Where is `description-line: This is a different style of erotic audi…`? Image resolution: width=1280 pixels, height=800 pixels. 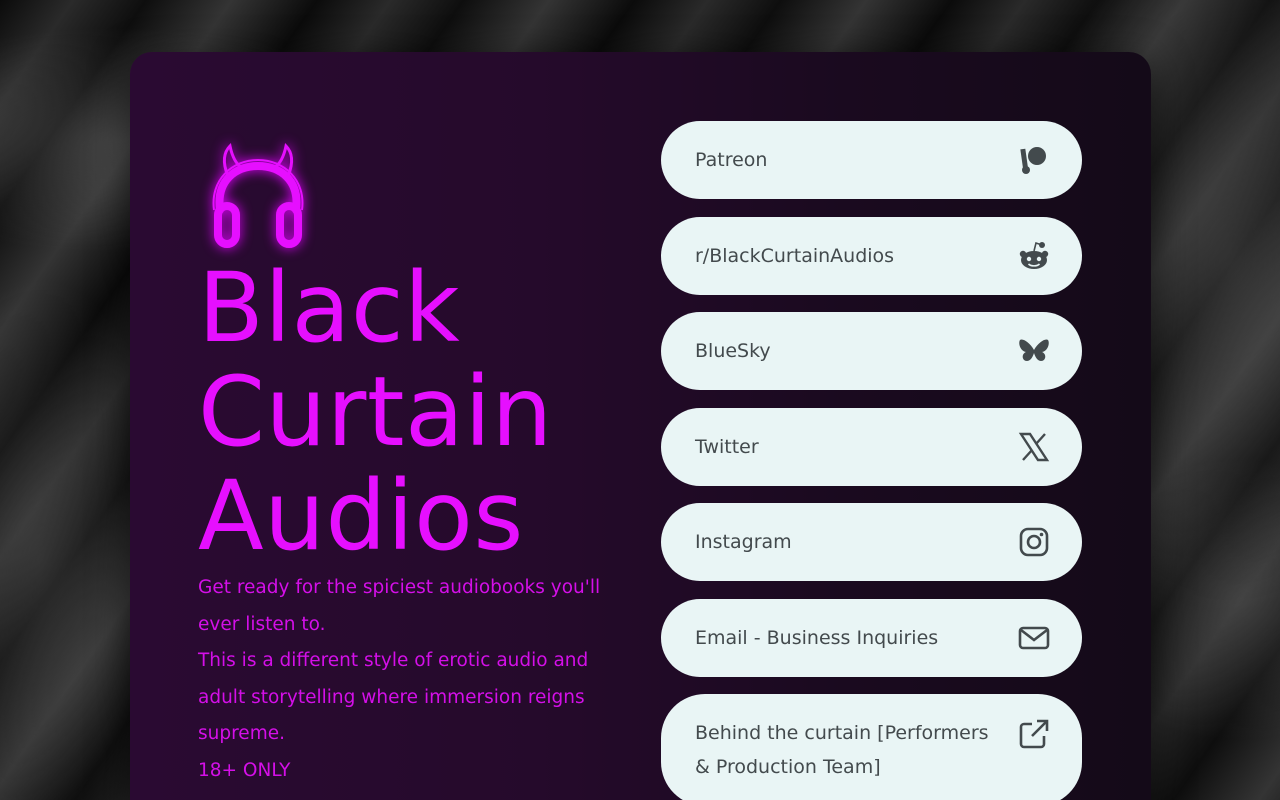
description-line: This is a different style of erotic audi… is located at coordinates (393, 697).